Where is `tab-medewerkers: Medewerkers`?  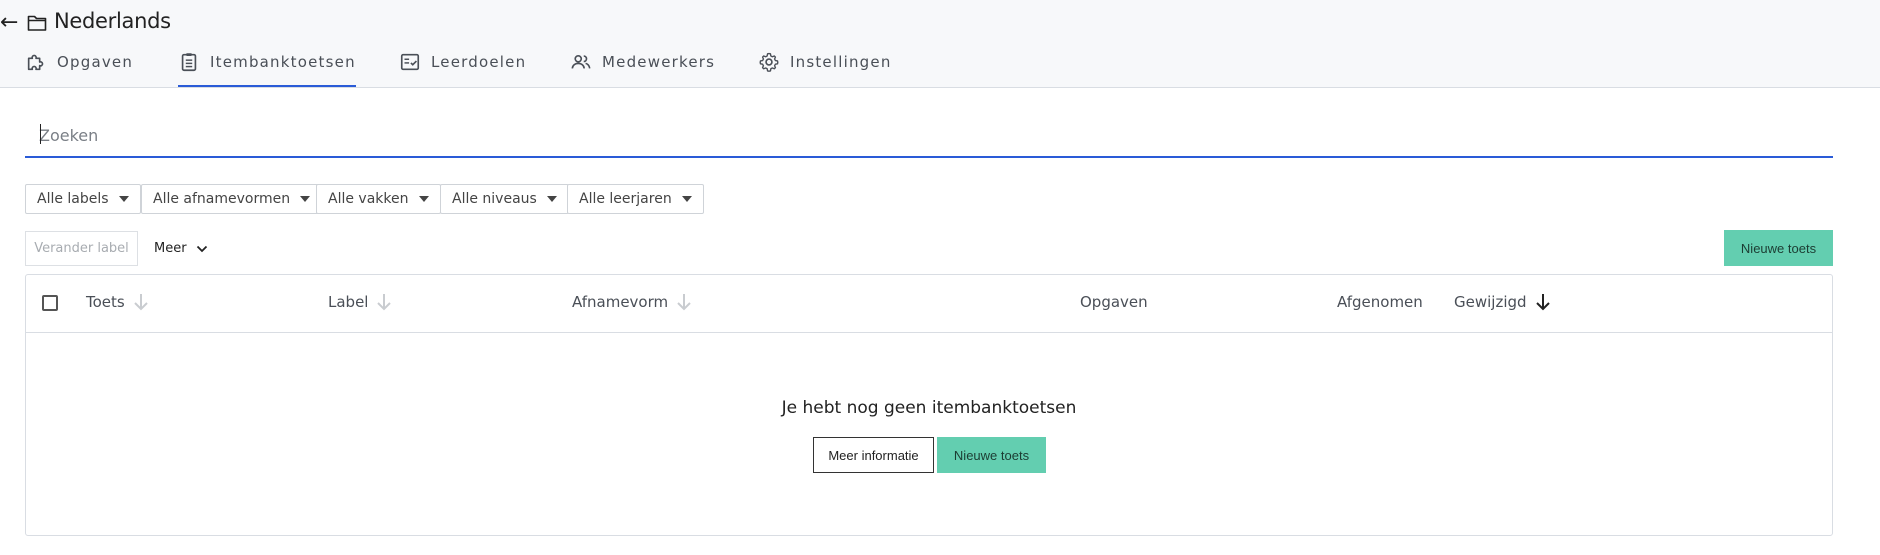 tab-medewerkers: Medewerkers is located at coordinates (642, 68).